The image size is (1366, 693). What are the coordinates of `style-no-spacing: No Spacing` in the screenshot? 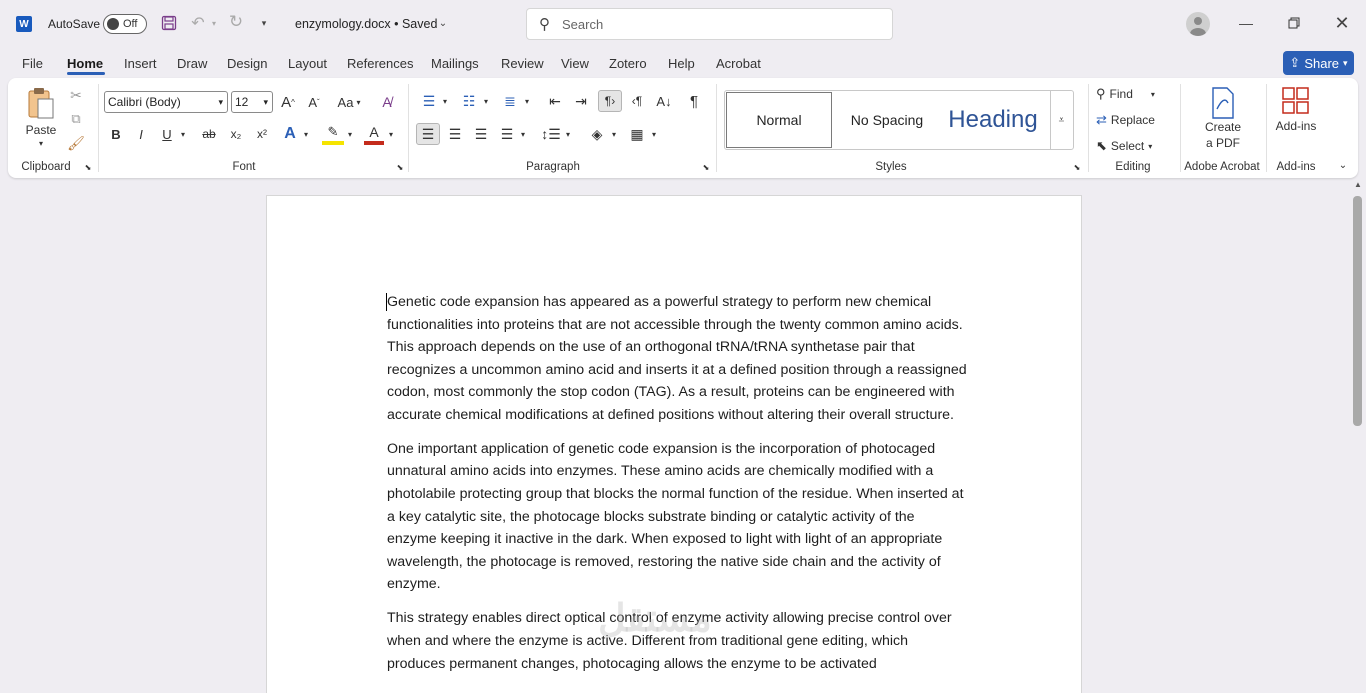 It's located at (887, 120).